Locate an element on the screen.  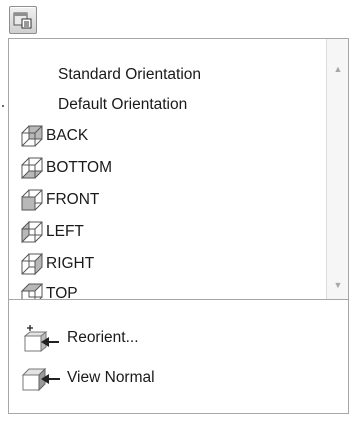
front-view-cube-icon is located at coordinates (32, 200).